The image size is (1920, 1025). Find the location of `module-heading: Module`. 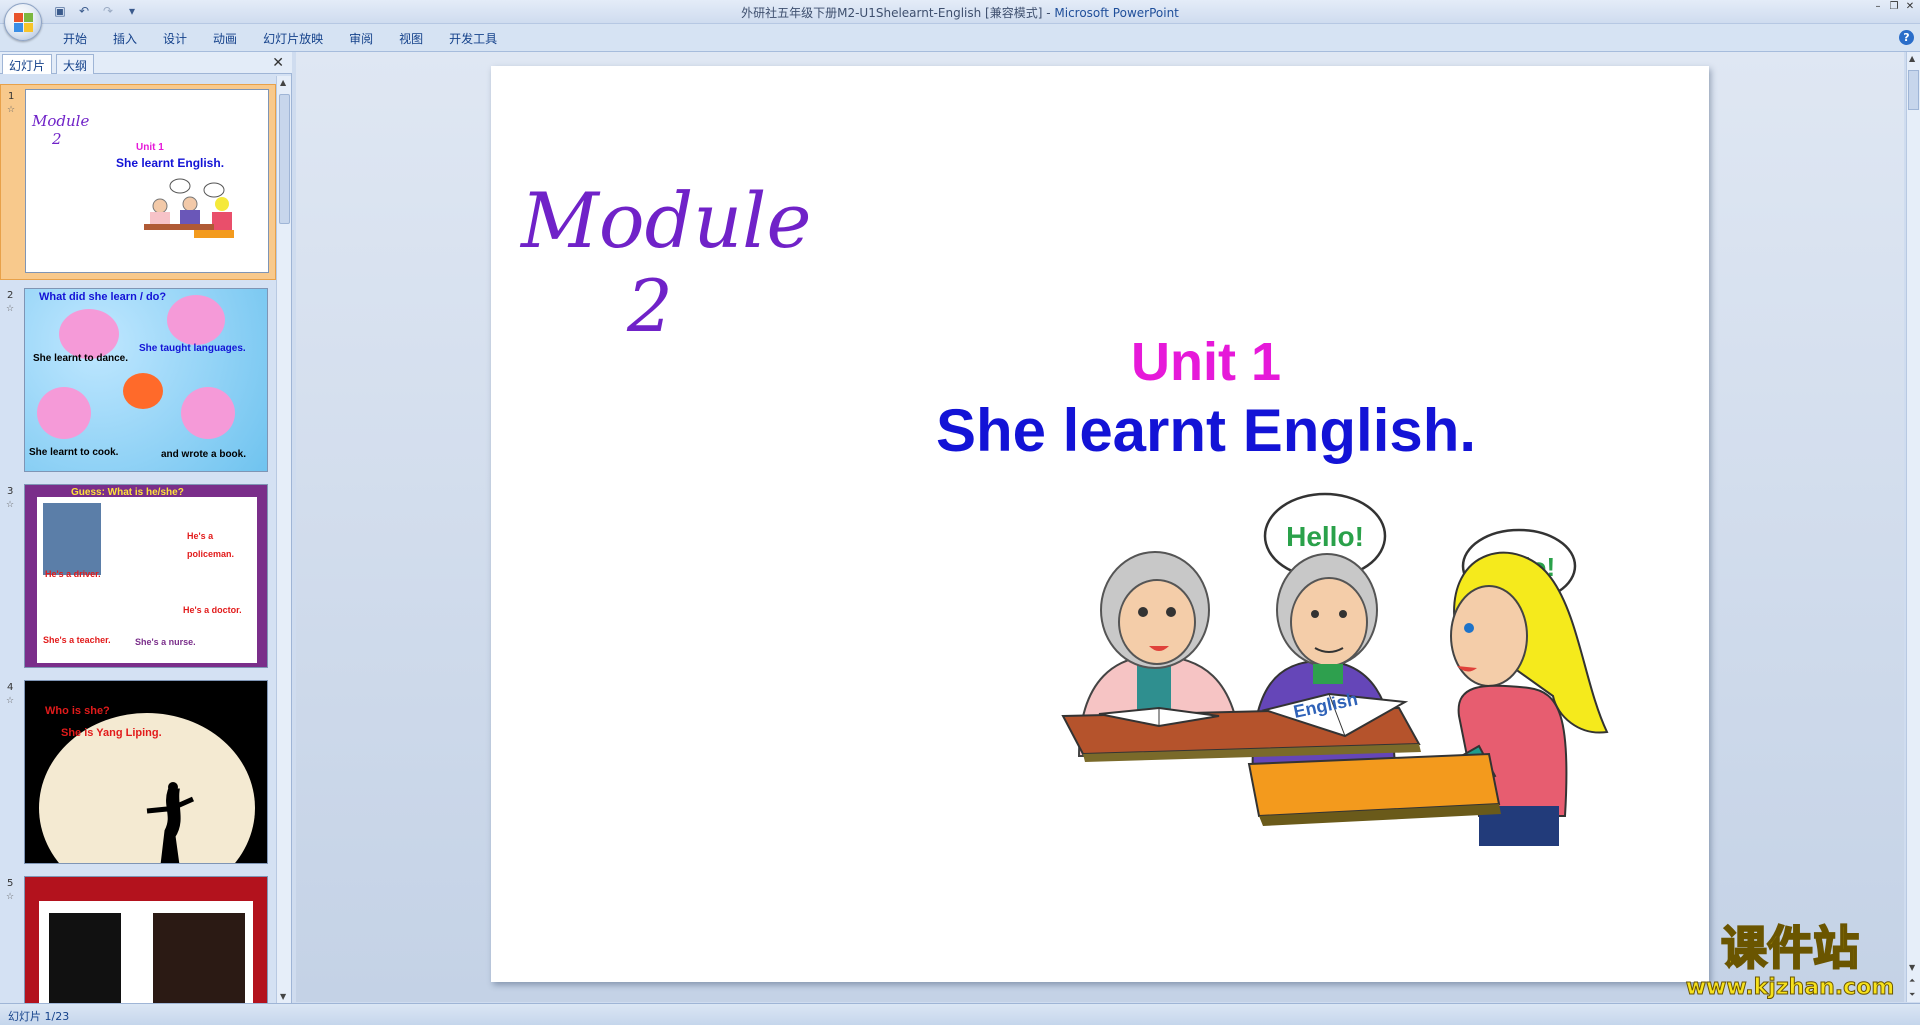

module-heading: Module is located at coordinates (666, 220).